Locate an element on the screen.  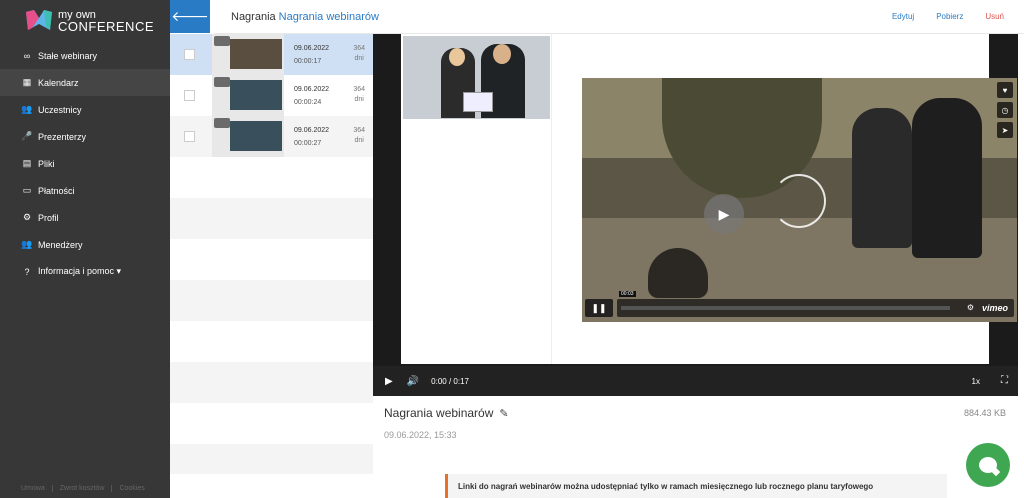
logo-icon is located at coordinates (39, 20).